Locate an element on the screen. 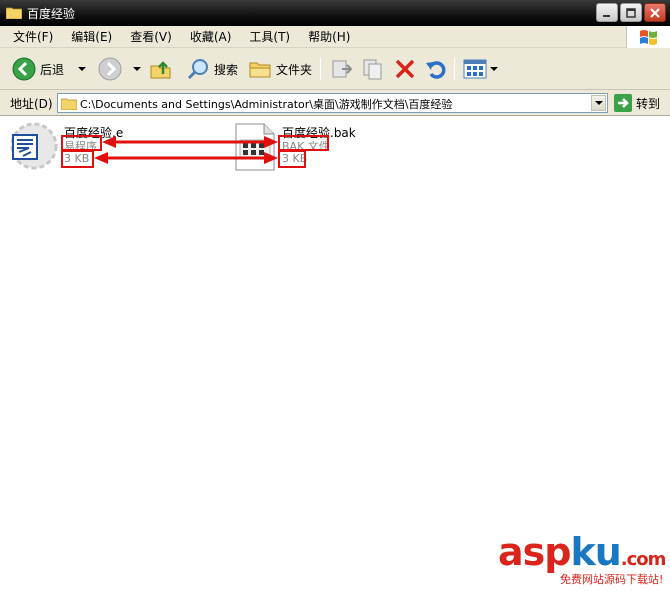 Image resolution: width=670 pixels, height=591 pixels. minimize-icon is located at coordinates (606, 15).